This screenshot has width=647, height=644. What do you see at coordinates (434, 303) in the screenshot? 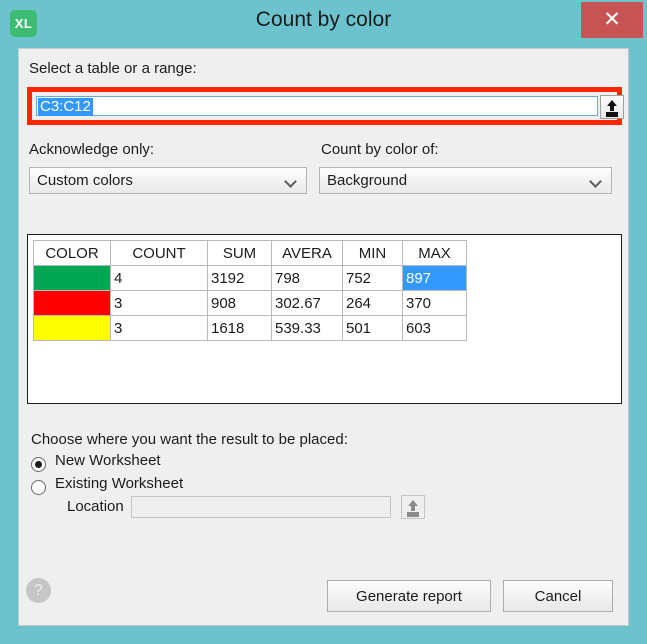
I see `cell-max: 370` at bounding box center [434, 303].